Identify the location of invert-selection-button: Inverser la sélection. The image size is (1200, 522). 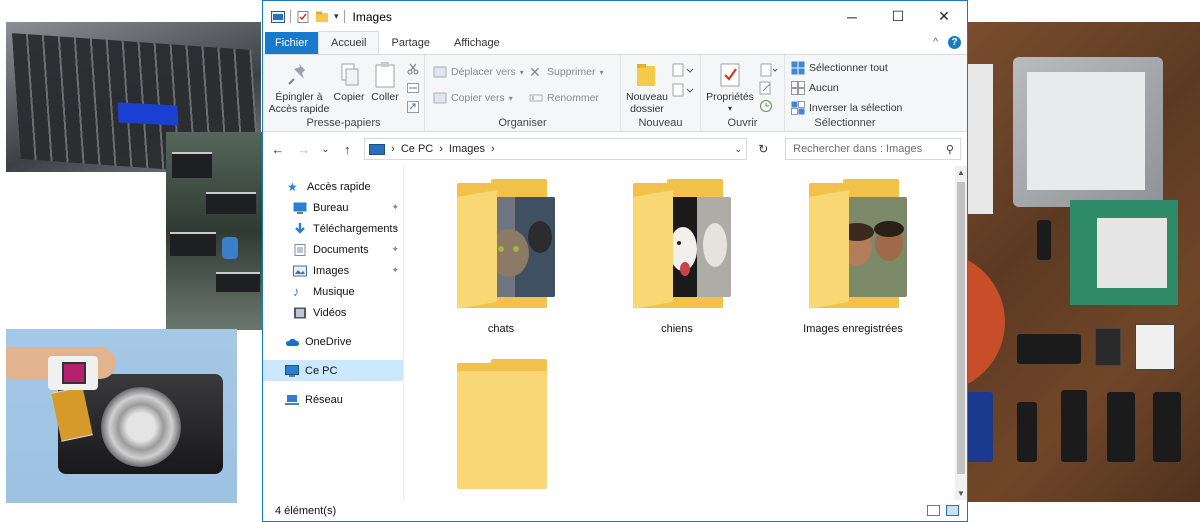
(846, 108).